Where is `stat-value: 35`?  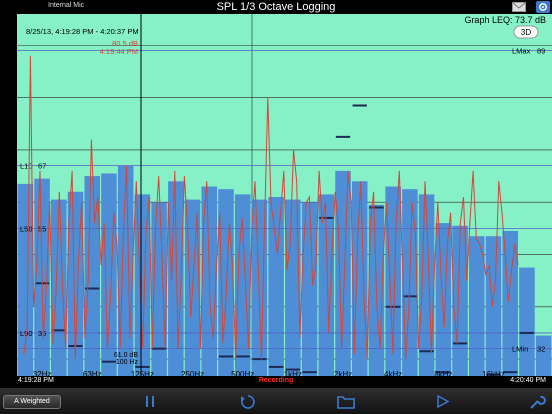
stat-value: 35 is located at coordinates (42, 333).